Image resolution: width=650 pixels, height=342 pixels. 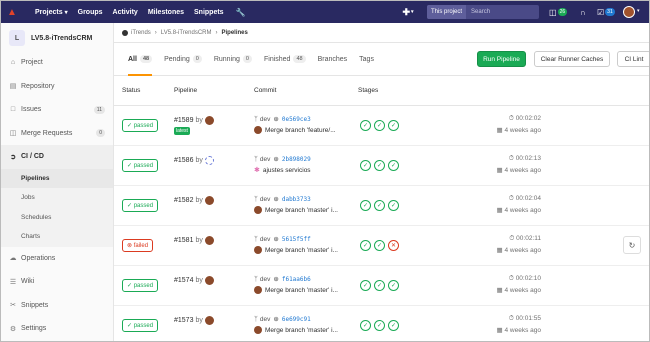 I want to click on commit-sha-link: 0e569ce3, so click(x=296, y=119).